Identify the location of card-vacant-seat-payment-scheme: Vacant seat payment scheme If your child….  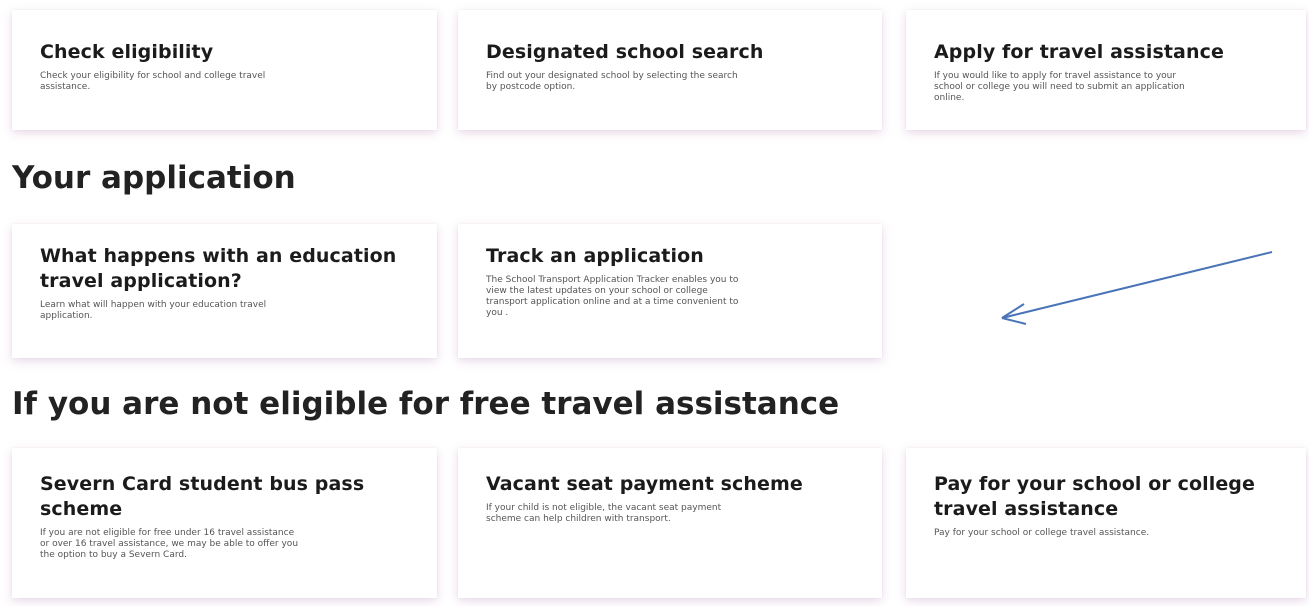
(670, 523).